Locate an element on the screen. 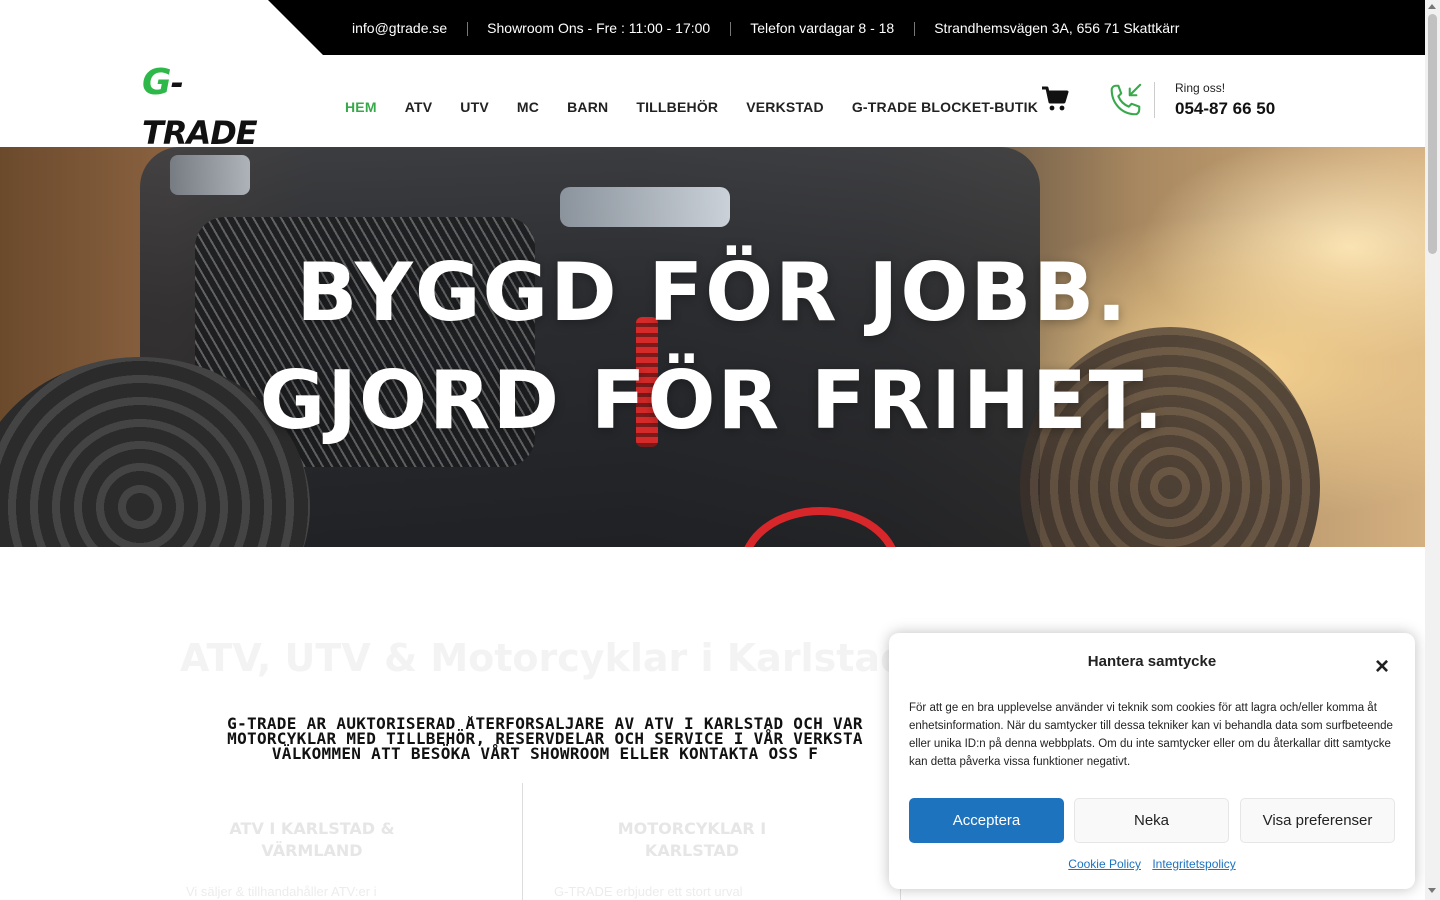  nav-item-blocket-butik: G-TRADE BLOCKET-BUTIK is located at coordinates (945, 107).